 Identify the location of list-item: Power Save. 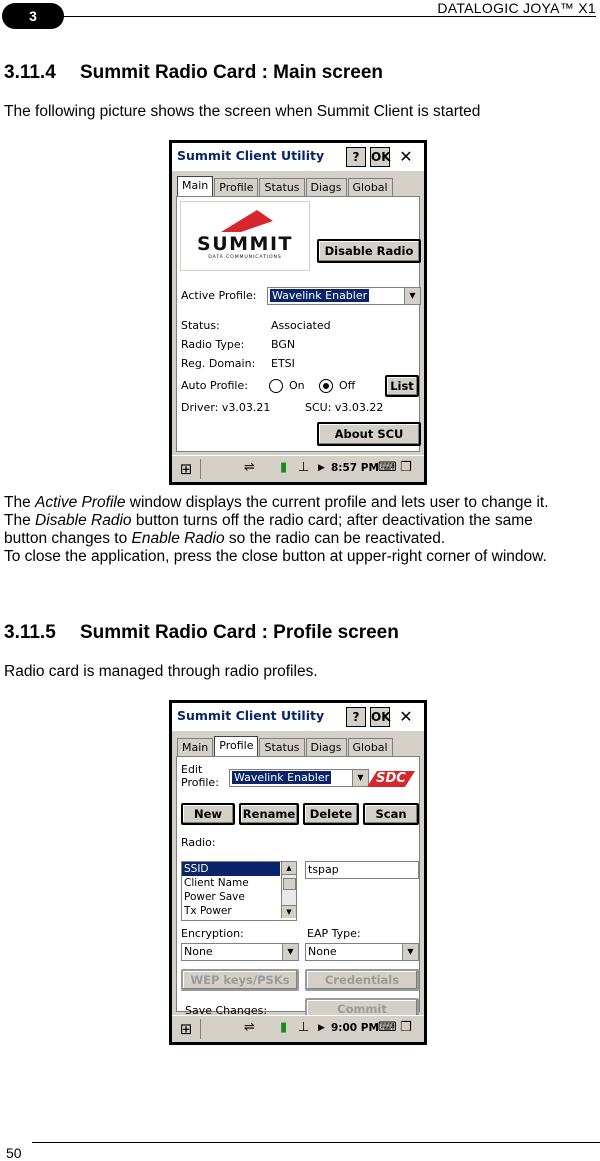
(239, 897).